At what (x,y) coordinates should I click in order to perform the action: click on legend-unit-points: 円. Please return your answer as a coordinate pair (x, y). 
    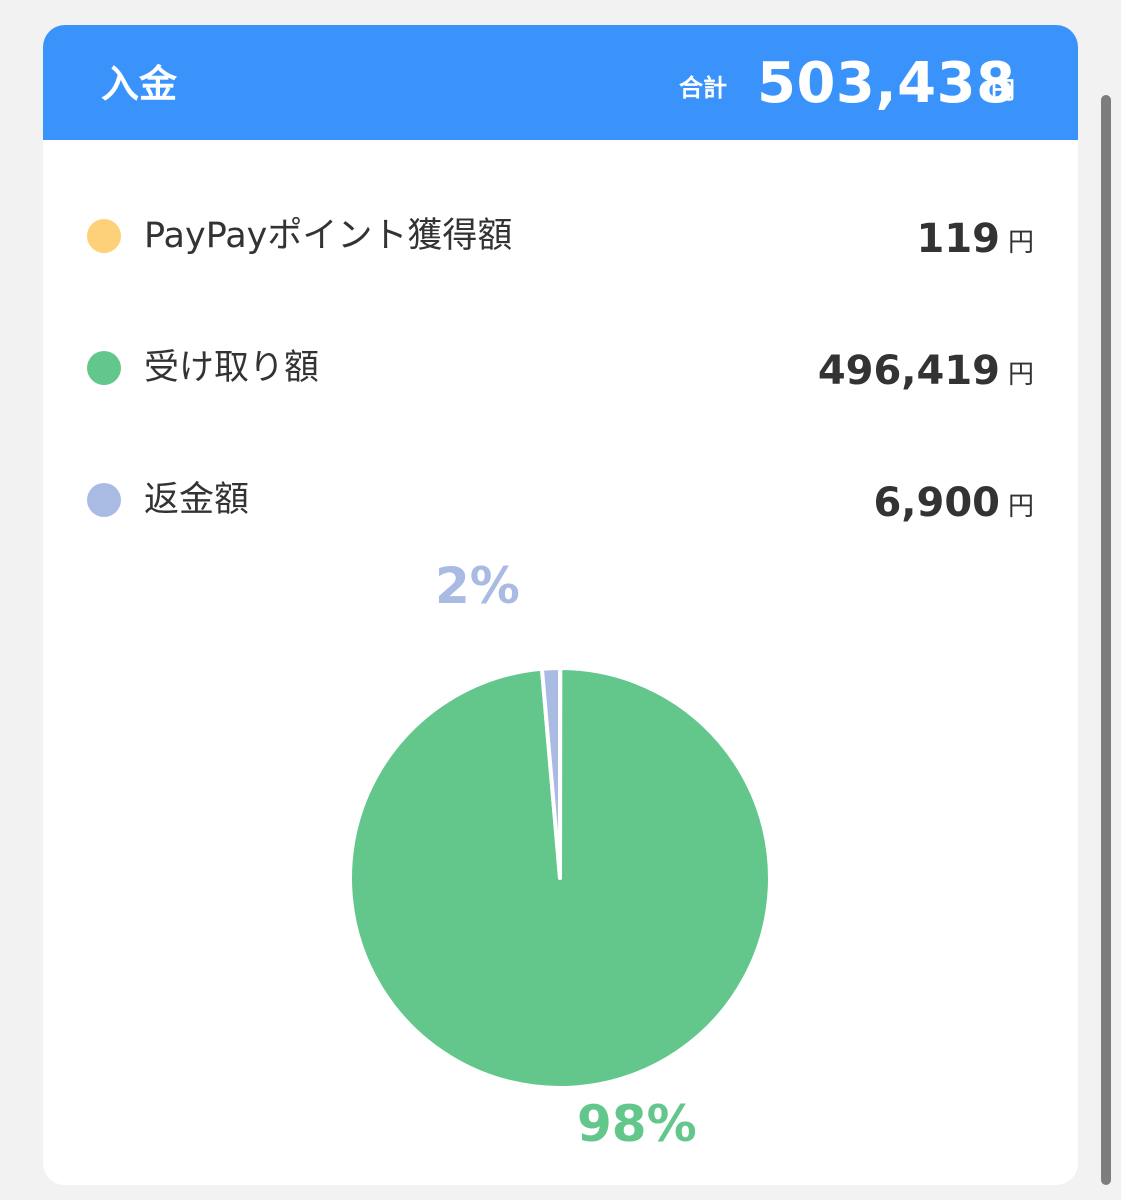
    Looking at the image, I should click on (1020, 243).